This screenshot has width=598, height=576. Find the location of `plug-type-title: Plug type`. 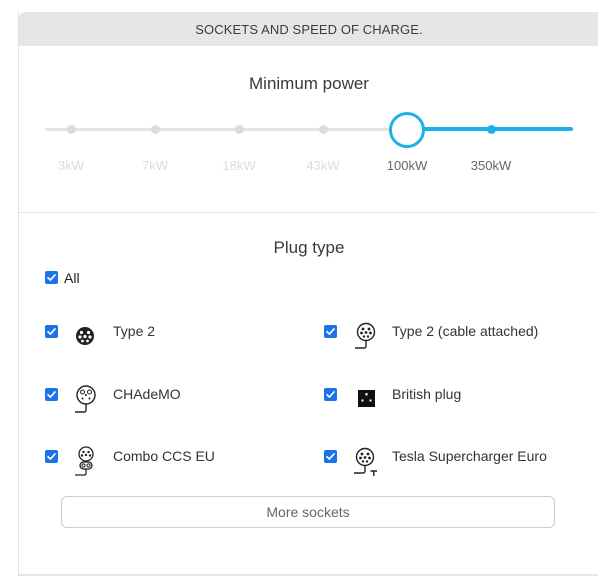

plug-type-title: Plug type is located at coordinates (309, 247).